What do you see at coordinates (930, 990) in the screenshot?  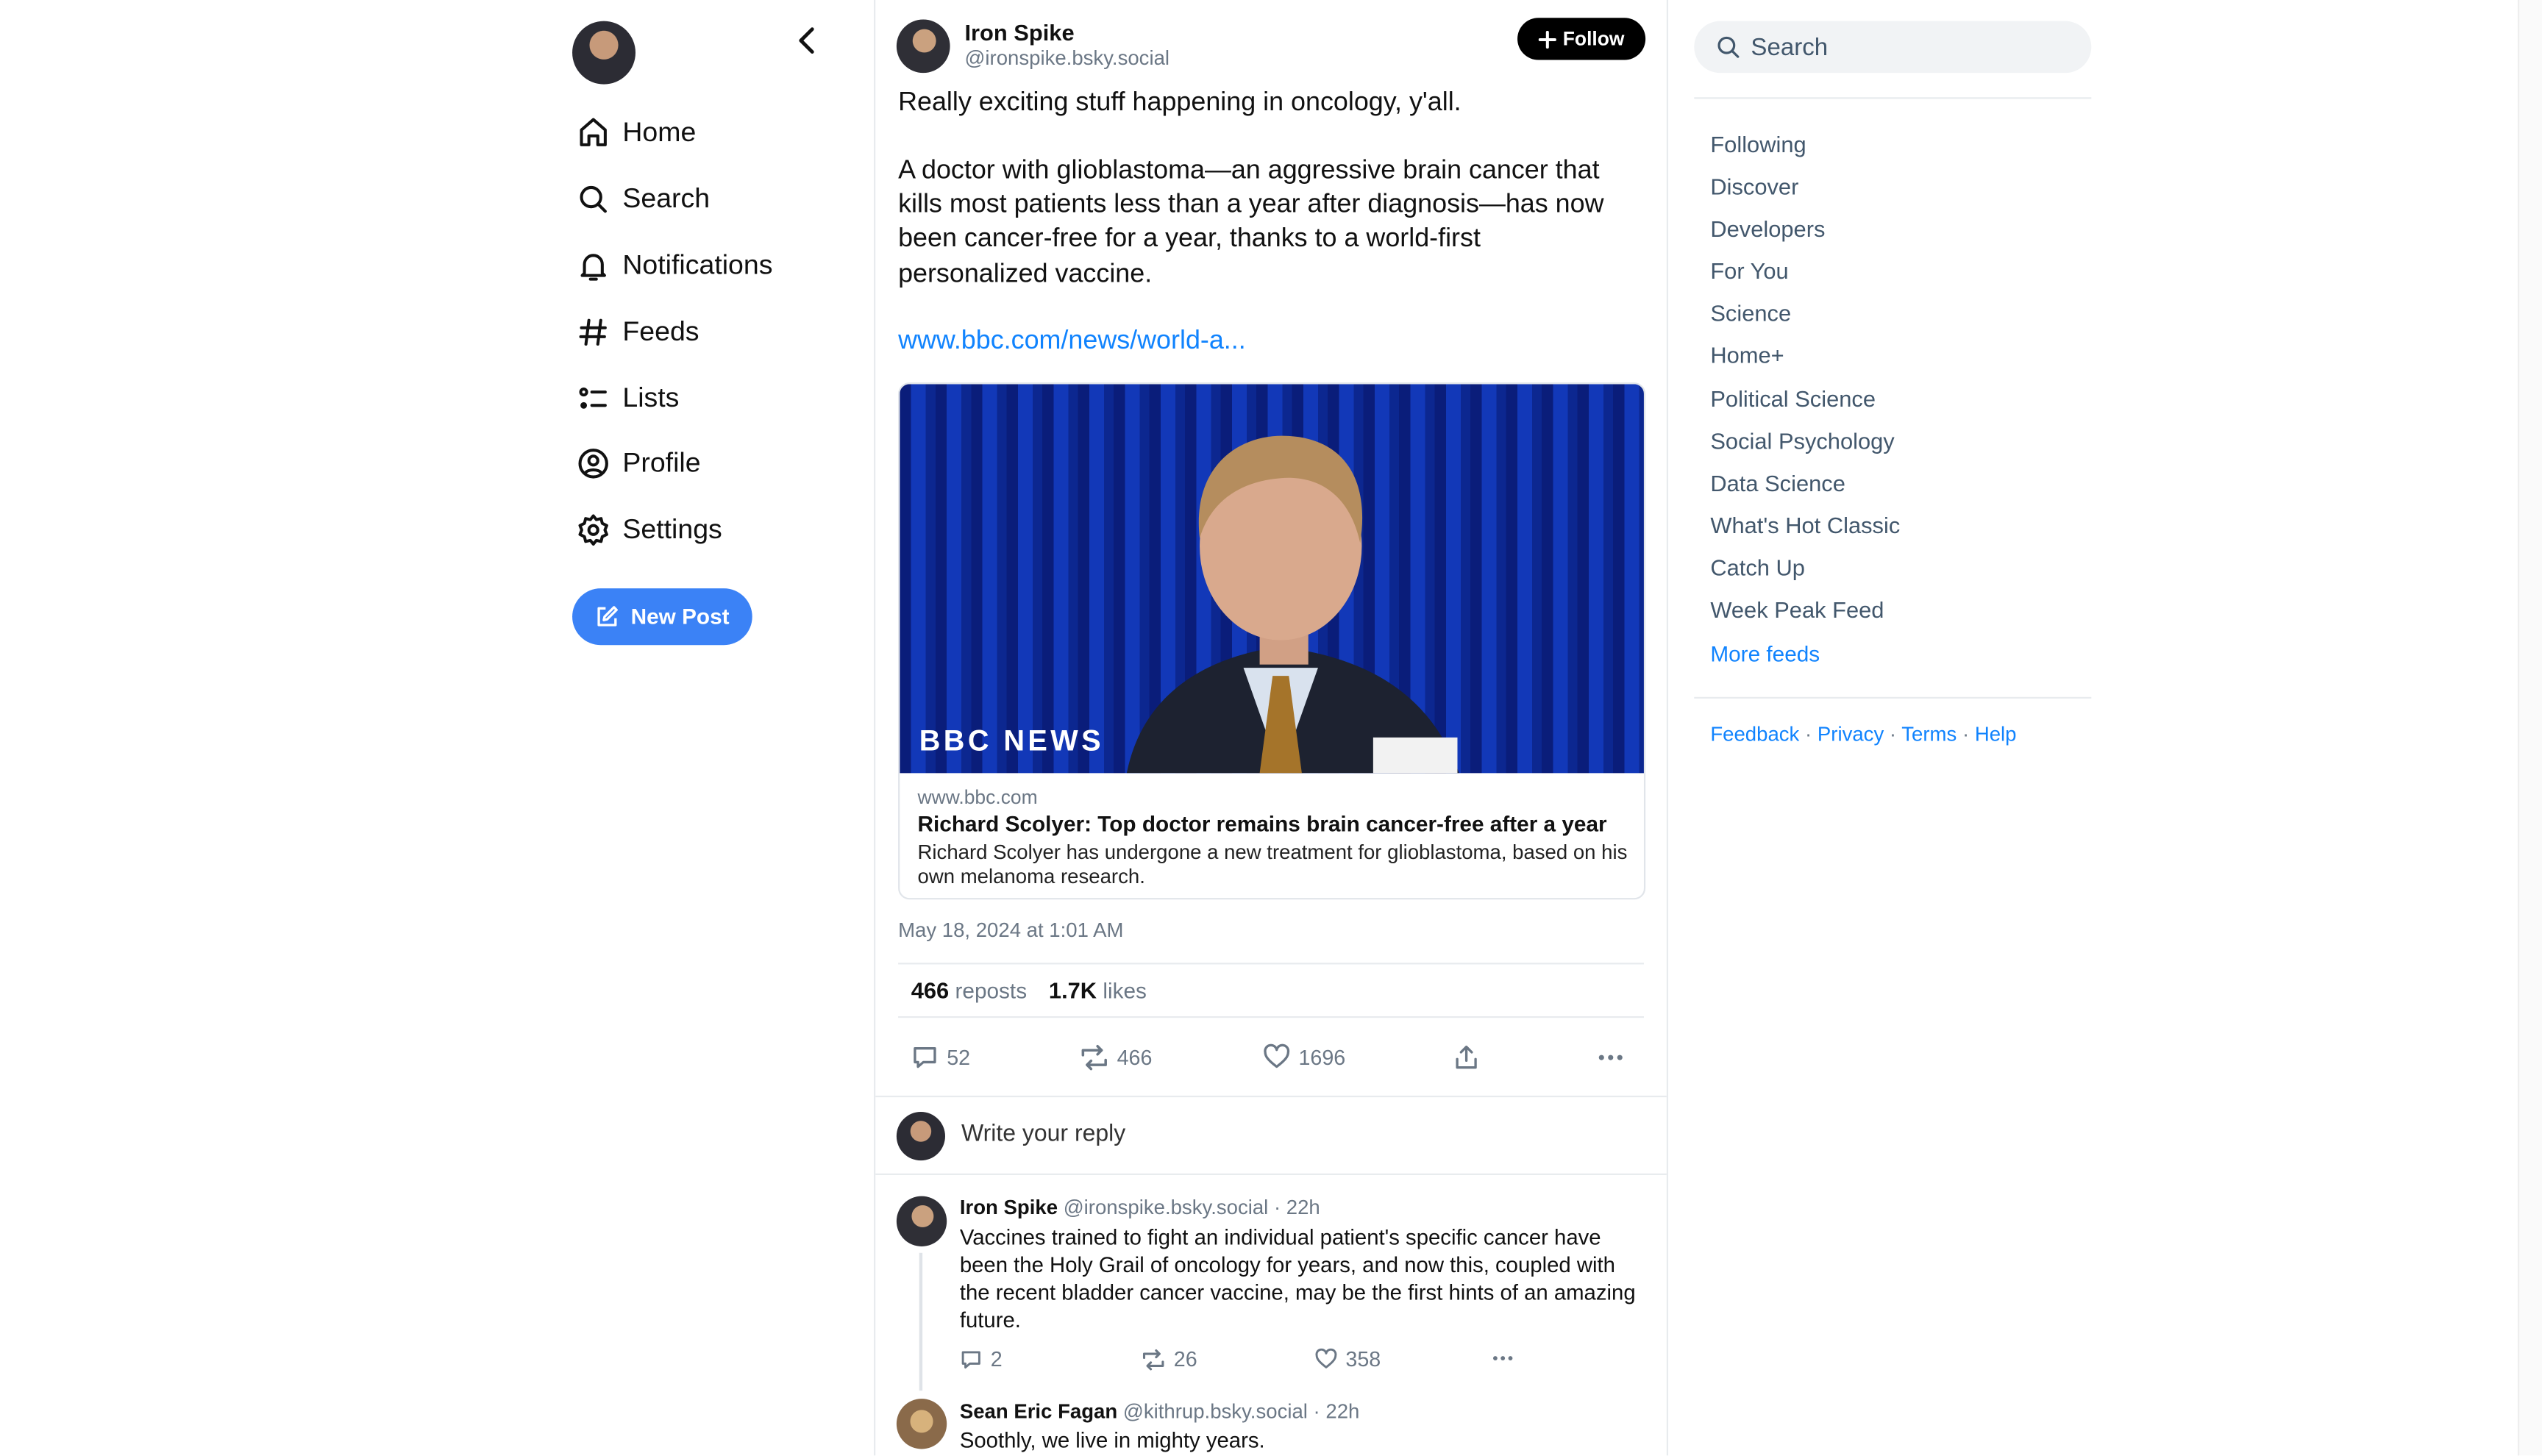 I see `reposts-count: 466` at bounding box center [930, 990].